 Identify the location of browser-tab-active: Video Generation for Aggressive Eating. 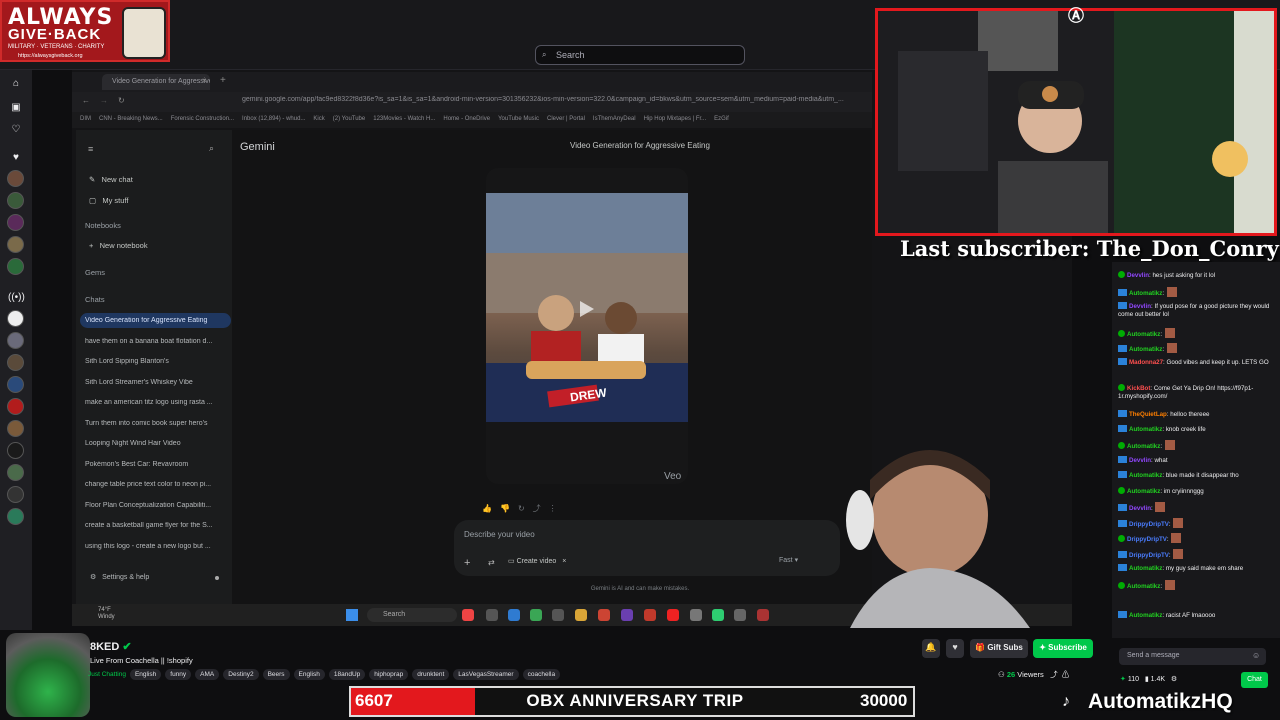
(156, 82).